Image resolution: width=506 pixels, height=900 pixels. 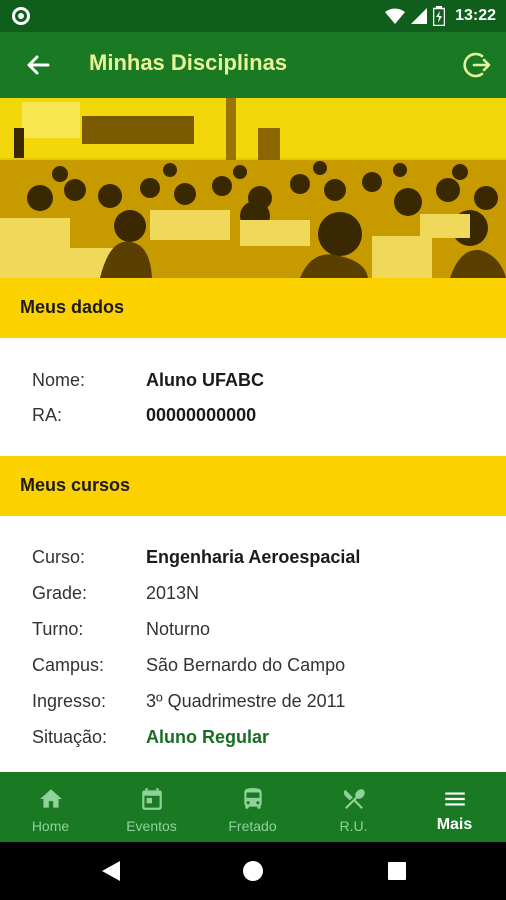 What do you see at coordinates (353, 826) in the screenshot?
I see `nav-label: R.U.` at bounding box center [353, 826].